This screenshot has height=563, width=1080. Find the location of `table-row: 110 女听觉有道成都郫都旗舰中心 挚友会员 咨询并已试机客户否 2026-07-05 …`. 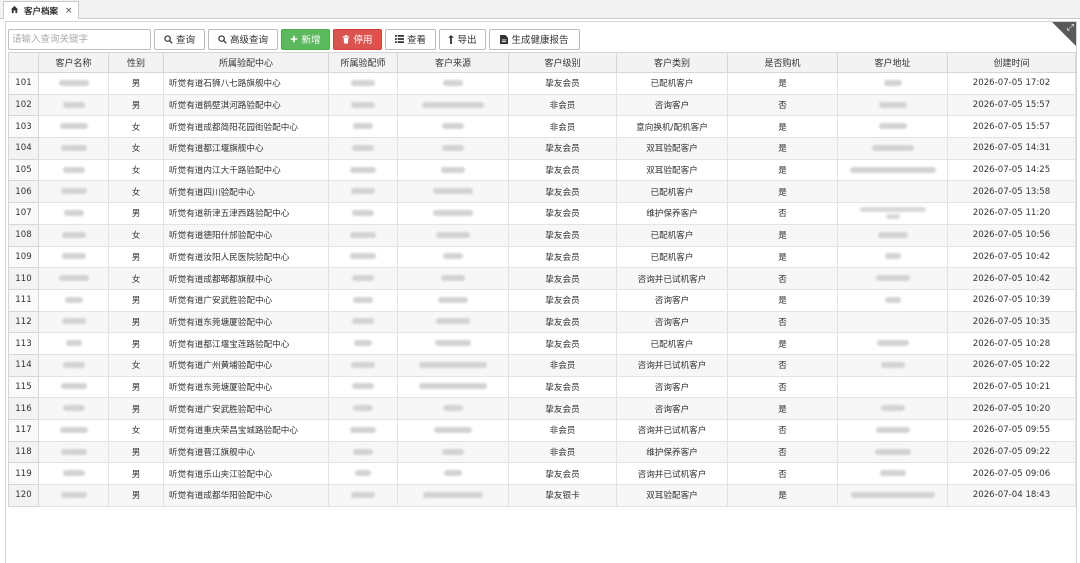

table-row: 110 女听觉有道成都郫都旗舰中心 挚友会员 咨询并已试机客户否 2026-07-05 … is located at coordinates (542, 278).